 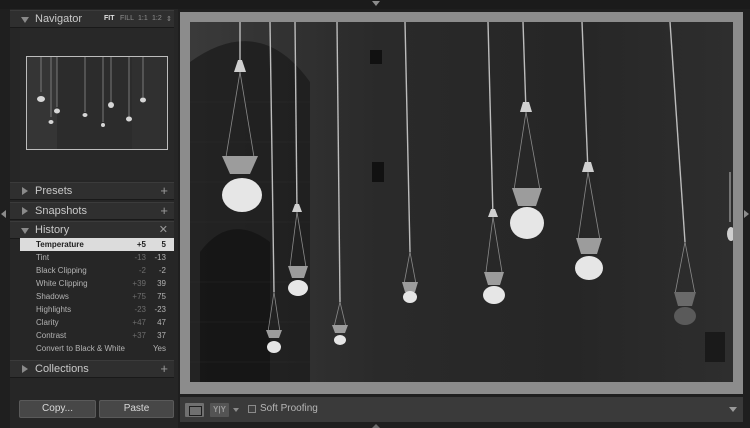 I want to click on navigator-panel-header: Navigator FIT FILL 1:1 1:2 ⇕, so click(x=92, y=19).